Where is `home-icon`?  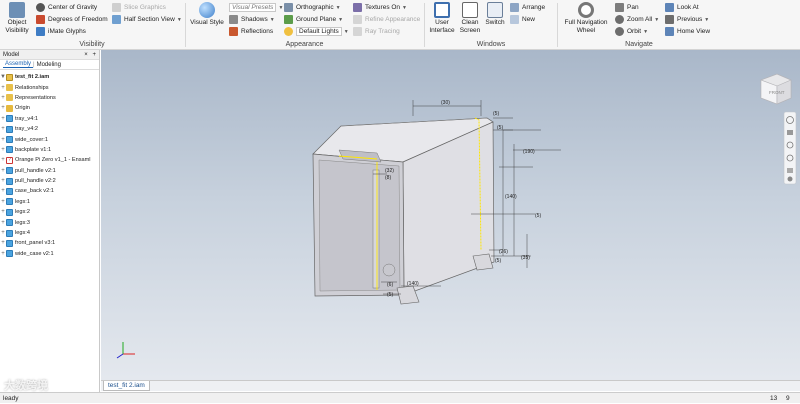 home-icon is located at coordinates (669, 31).